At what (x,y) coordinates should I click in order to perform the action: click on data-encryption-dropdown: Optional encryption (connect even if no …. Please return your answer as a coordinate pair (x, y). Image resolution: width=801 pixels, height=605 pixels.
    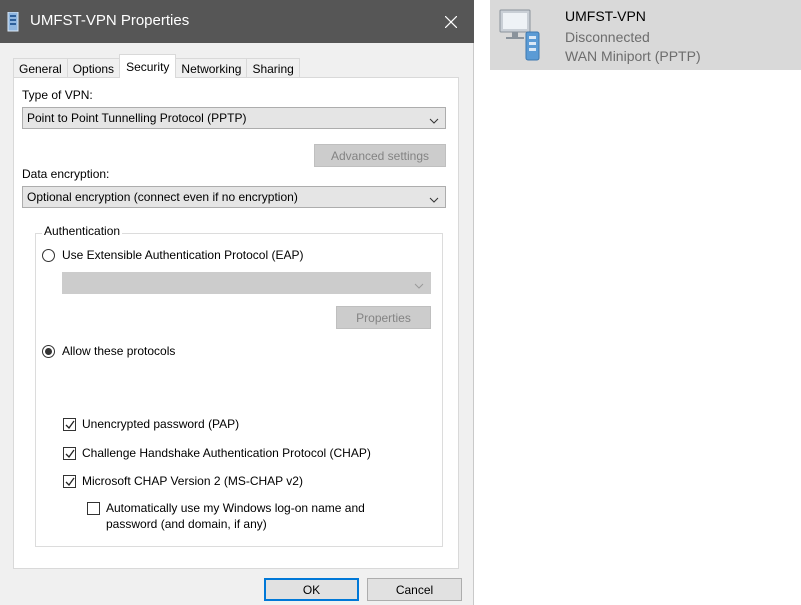
    Looking at the image, I should click on (234, 197).